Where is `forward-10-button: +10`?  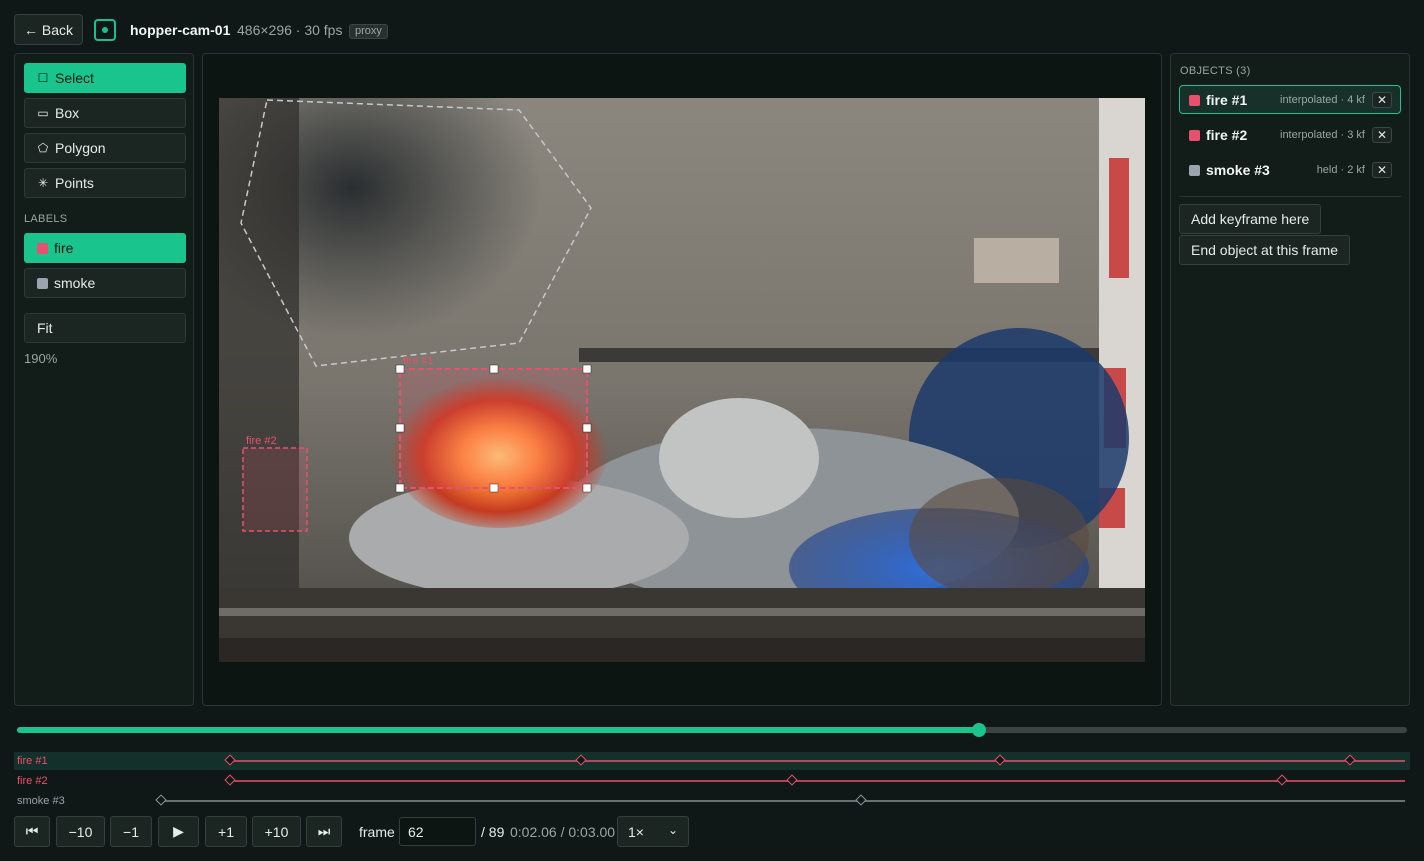
forward-10-button: +10 is located at coordinates (276, 831).